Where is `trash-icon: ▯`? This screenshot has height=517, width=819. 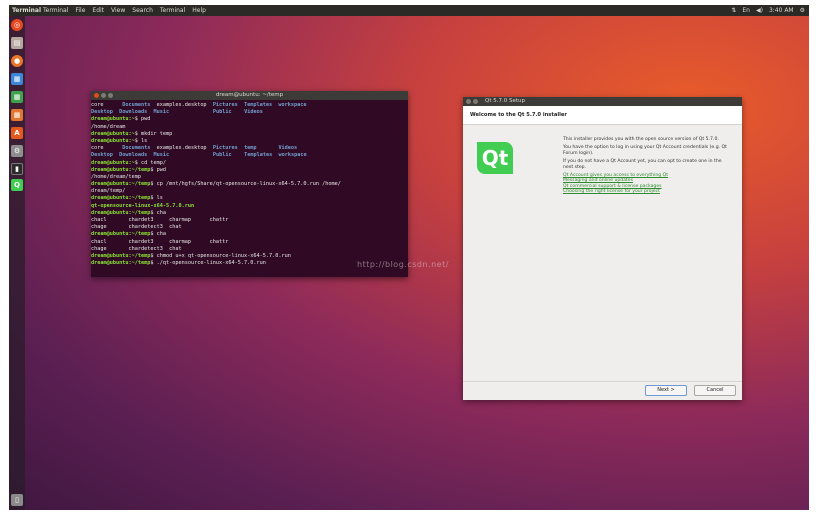
trash-icon: ▯ is located at coordinates (17, 500).